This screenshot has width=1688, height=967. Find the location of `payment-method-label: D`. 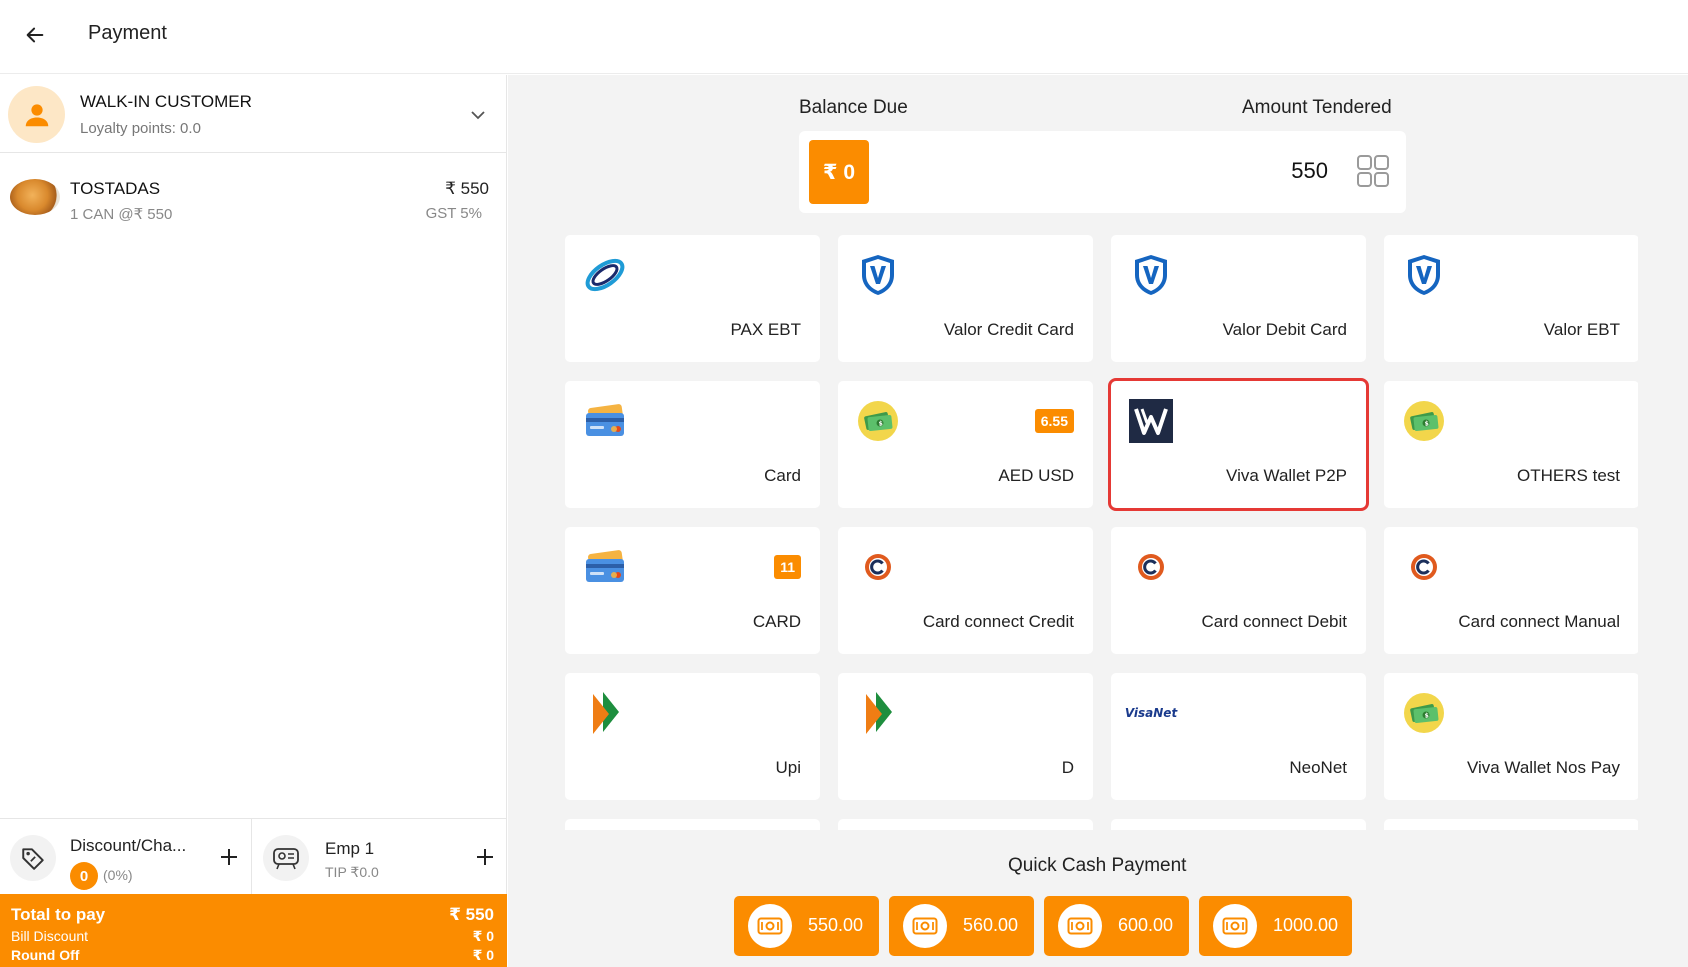

payment-method-label: D is located at coordinates (1067, 767).